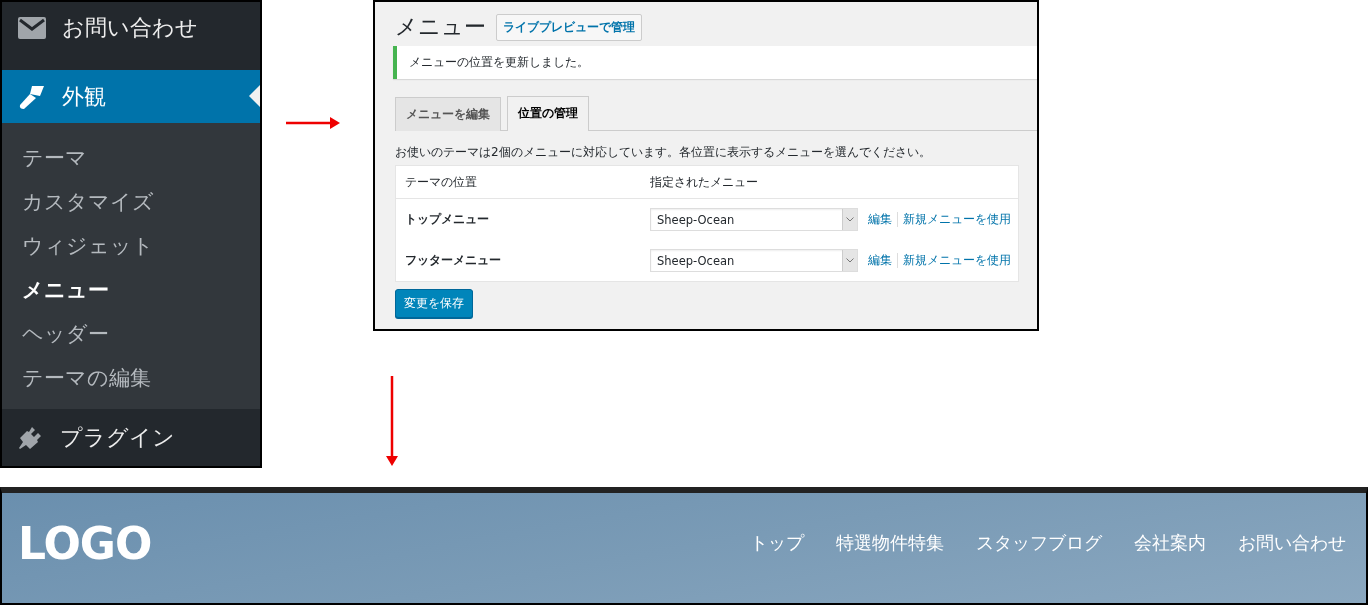  I want to click on right-arrow, so click(313, 123).